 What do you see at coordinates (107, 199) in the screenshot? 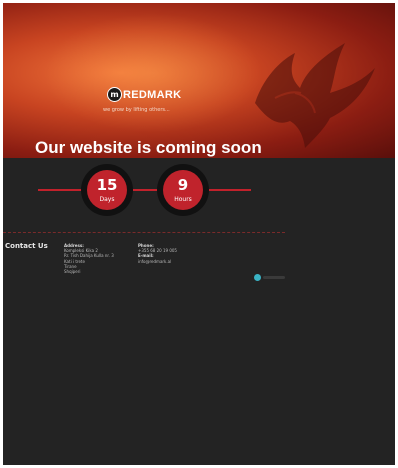
I see `countdown-days-label: Days` at bounding box center [107, 199].